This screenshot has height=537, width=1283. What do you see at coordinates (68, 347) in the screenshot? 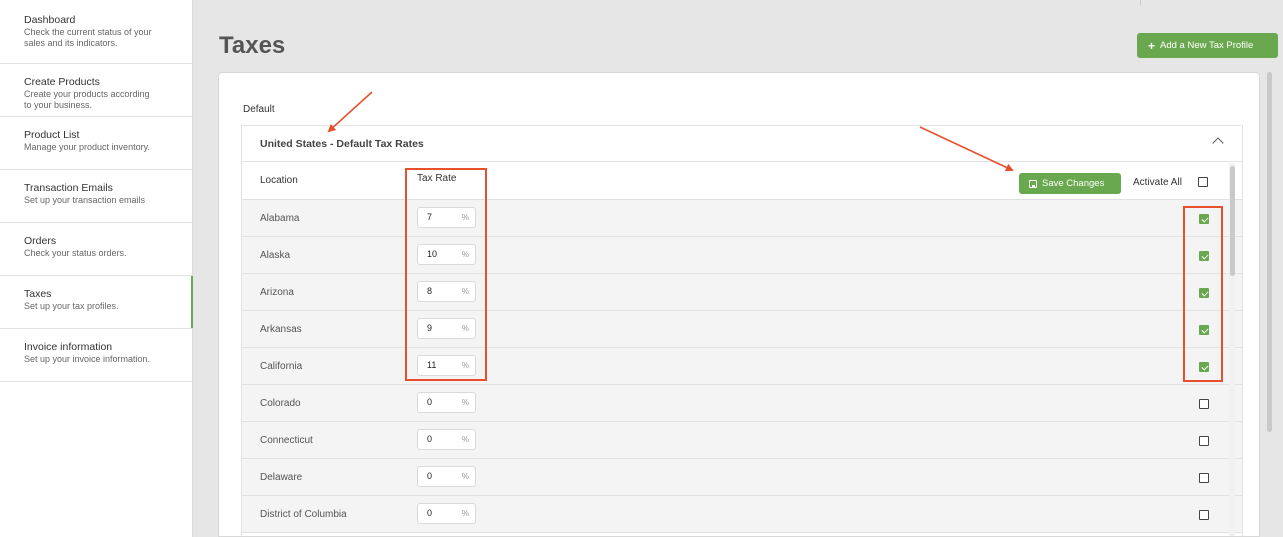
I see `sidebar-item-title: Invoice information` at bounding box center [68, 347].